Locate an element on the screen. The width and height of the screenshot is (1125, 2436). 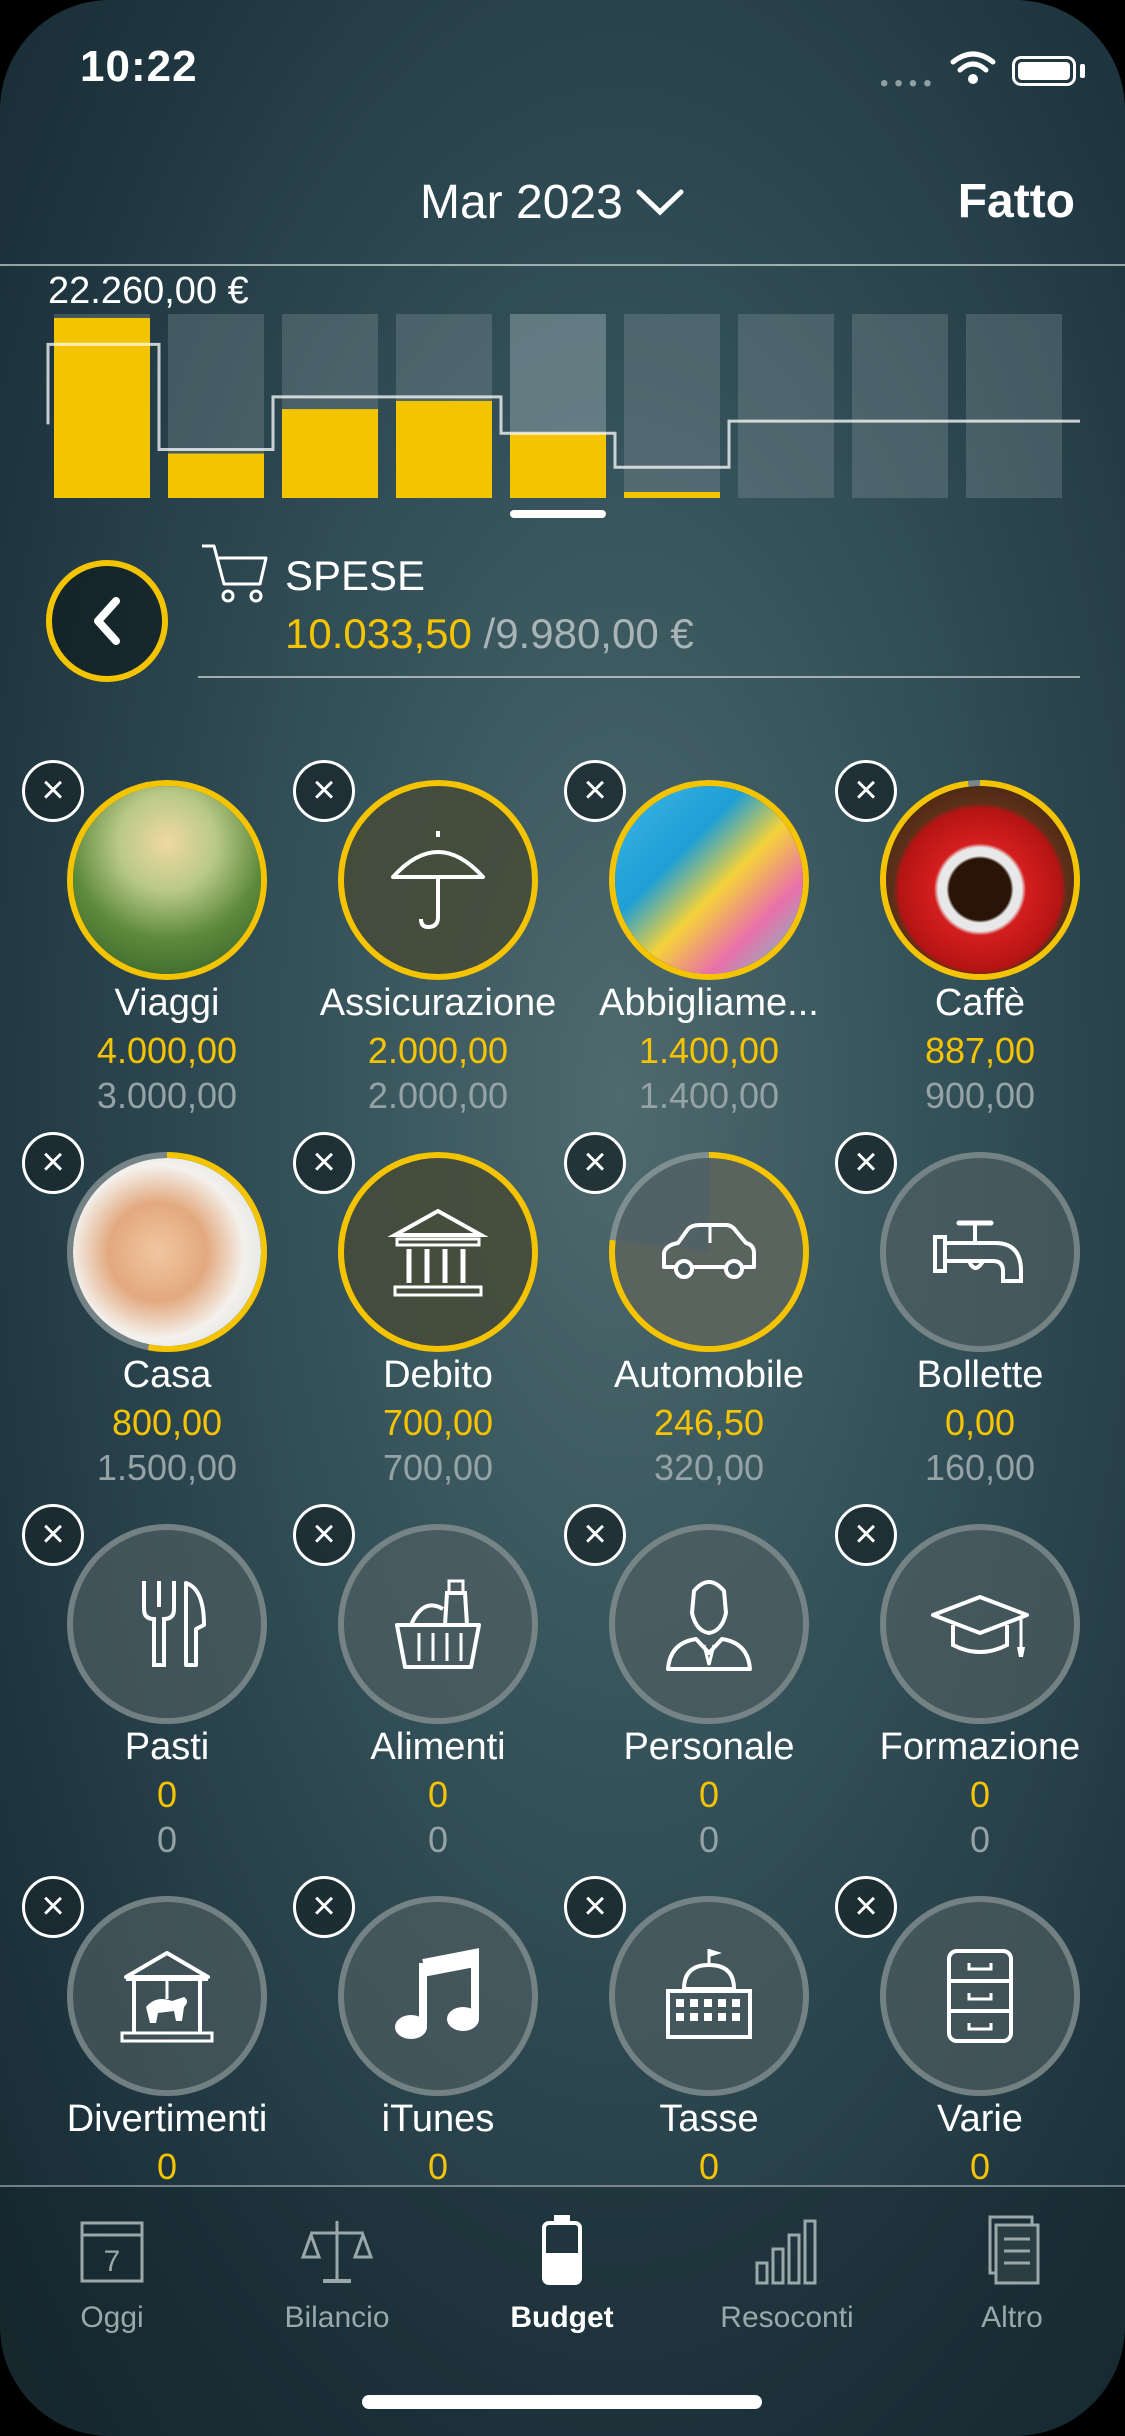
category-item: × iTunes 0 is located at coordinates (433, 2030).